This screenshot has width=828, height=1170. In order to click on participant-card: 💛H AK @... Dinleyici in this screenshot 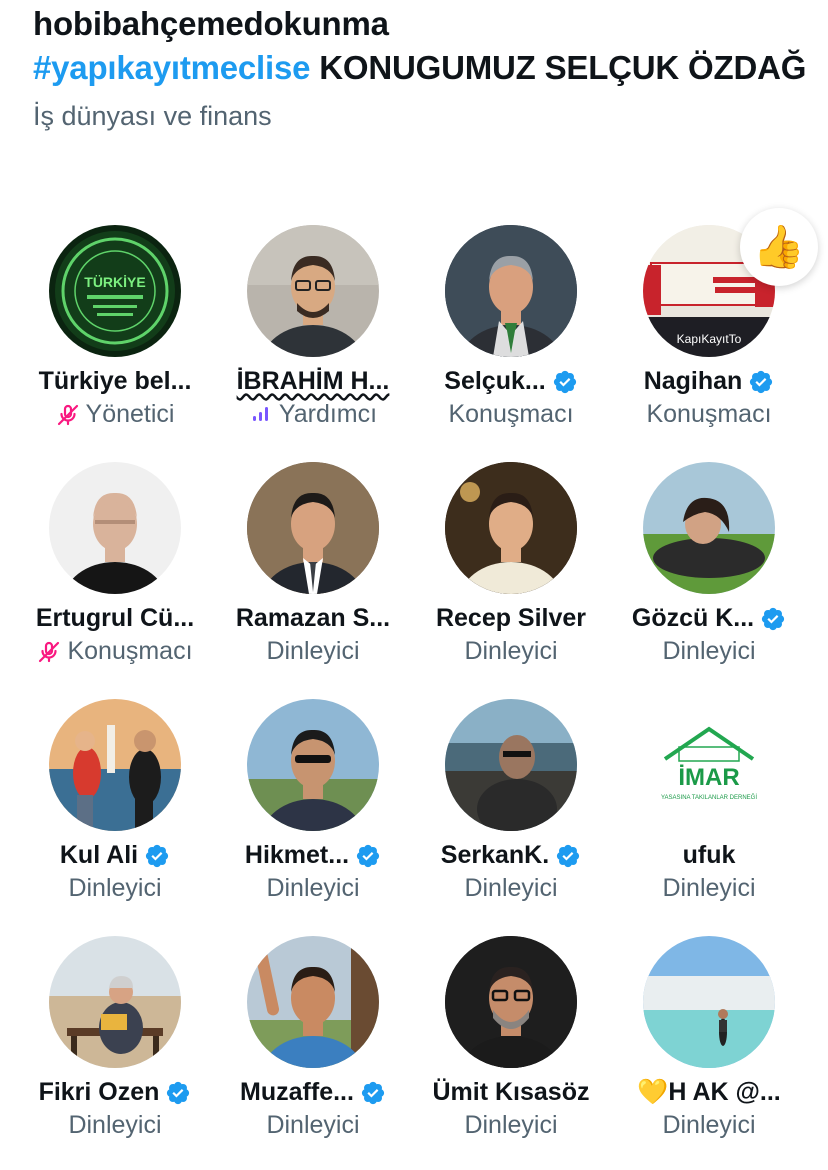, I will do `click(709, 1051)`.